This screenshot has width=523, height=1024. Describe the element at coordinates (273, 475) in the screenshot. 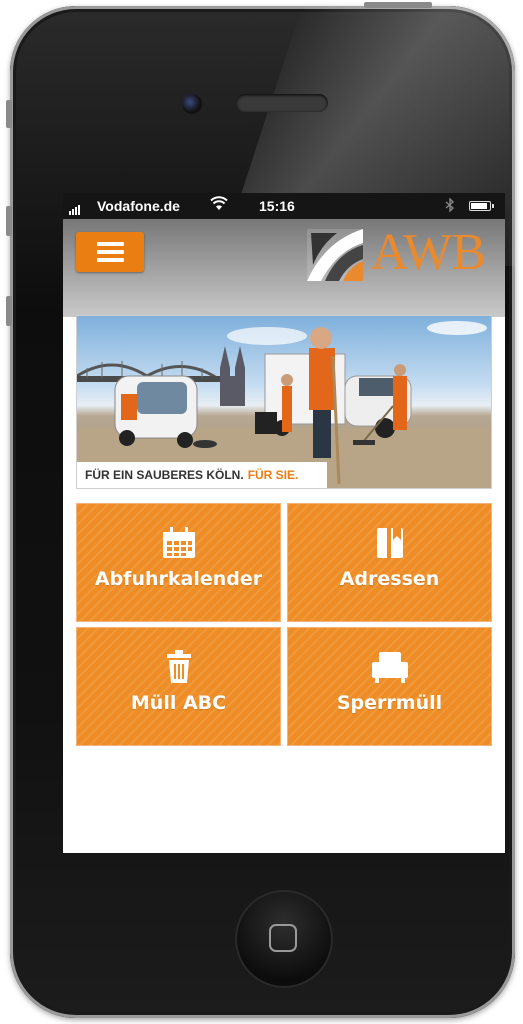

I see `hero-caption-accent: FÜR SIE.` at that location.